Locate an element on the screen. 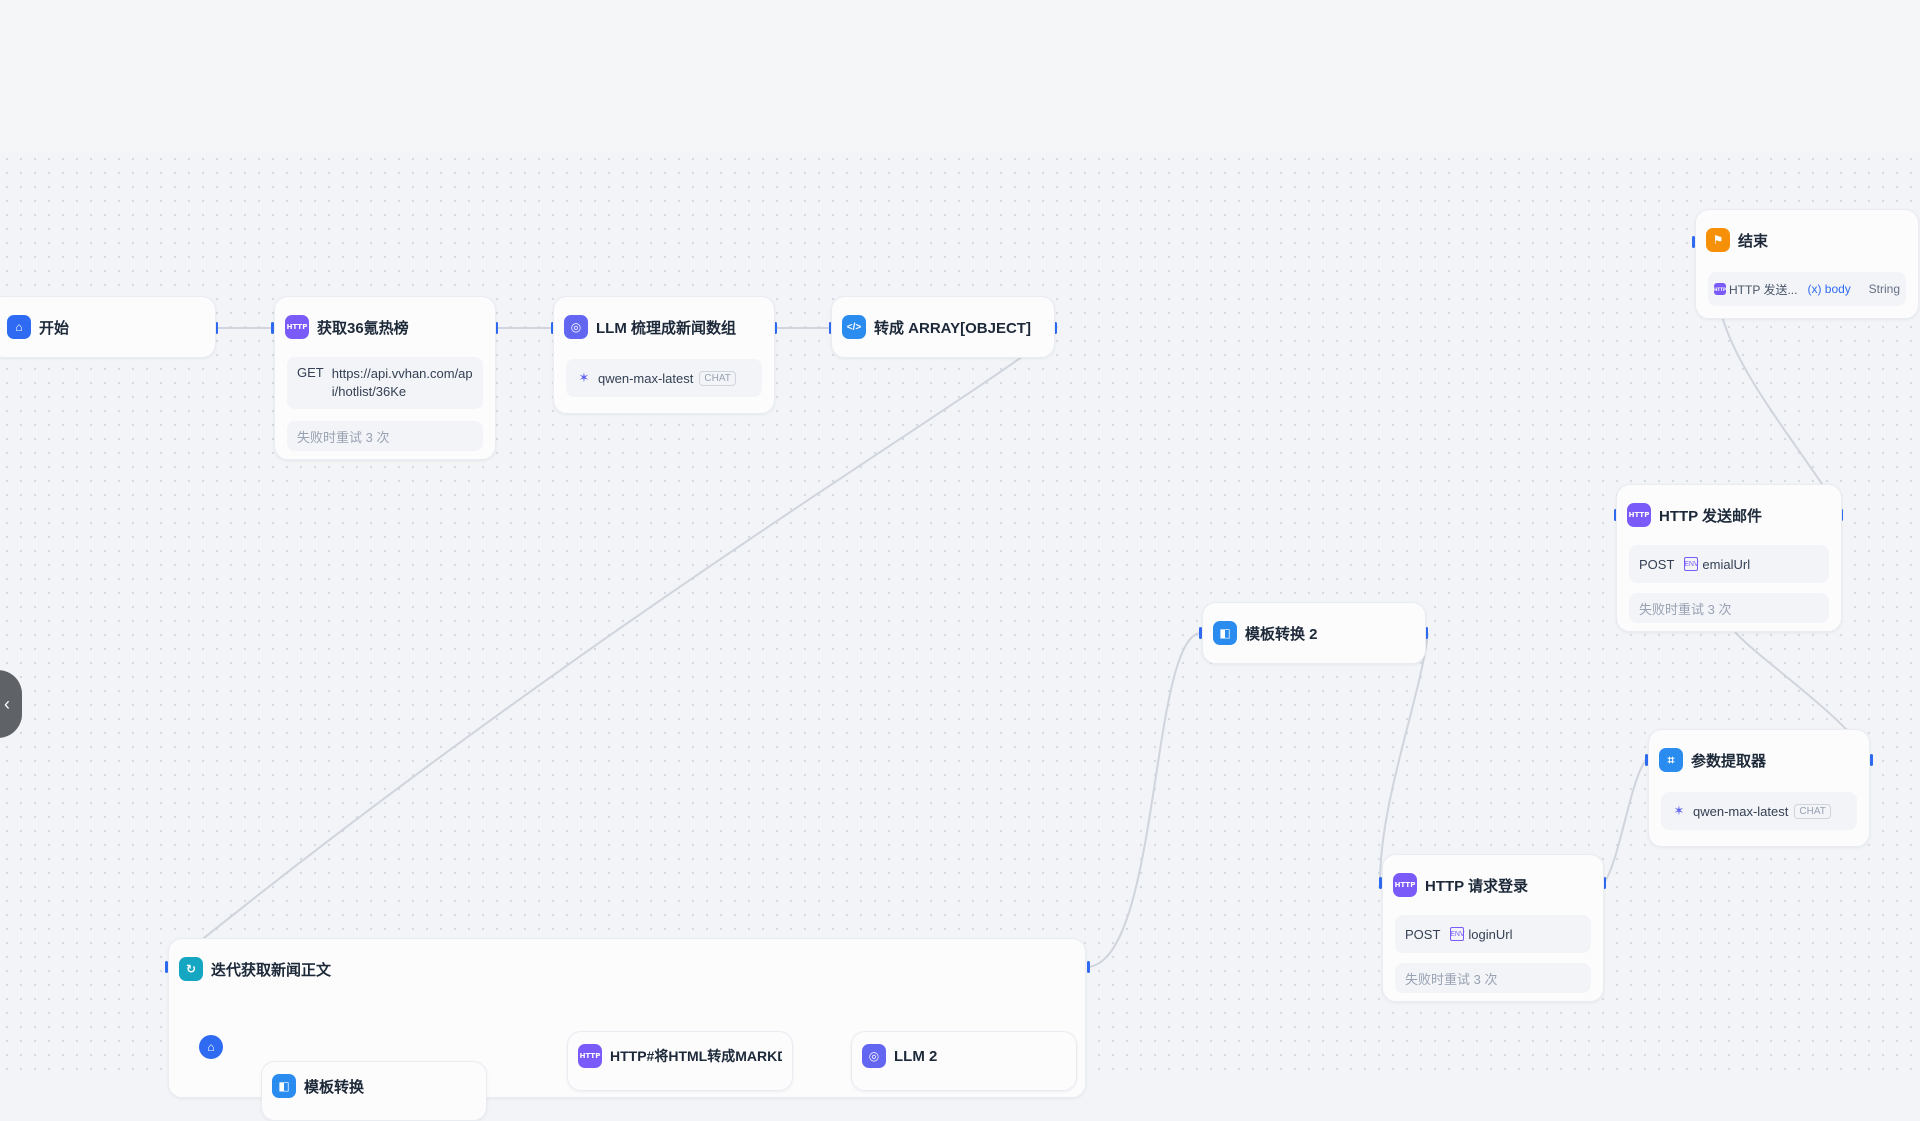  home-icon: ⌂ is located at coordinates (19, 327).